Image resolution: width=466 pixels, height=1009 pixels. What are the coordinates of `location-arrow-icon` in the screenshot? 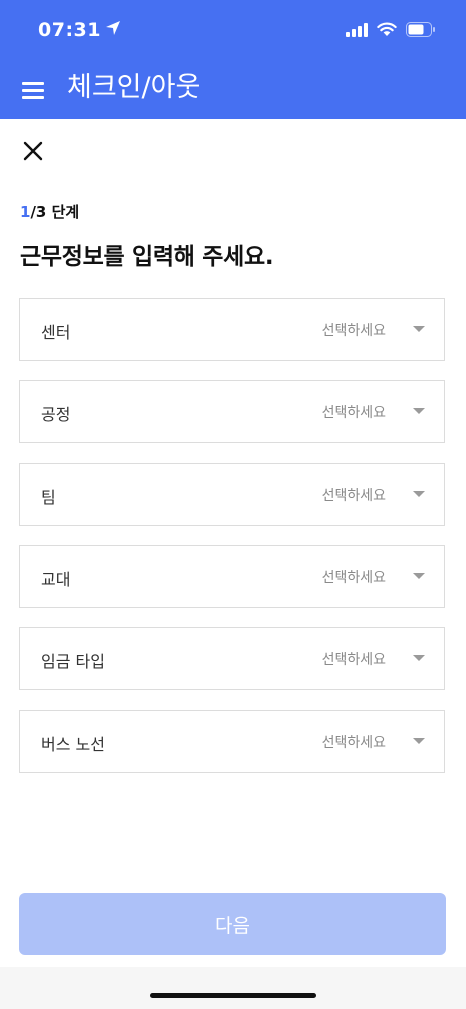 It's located at (113, 30).